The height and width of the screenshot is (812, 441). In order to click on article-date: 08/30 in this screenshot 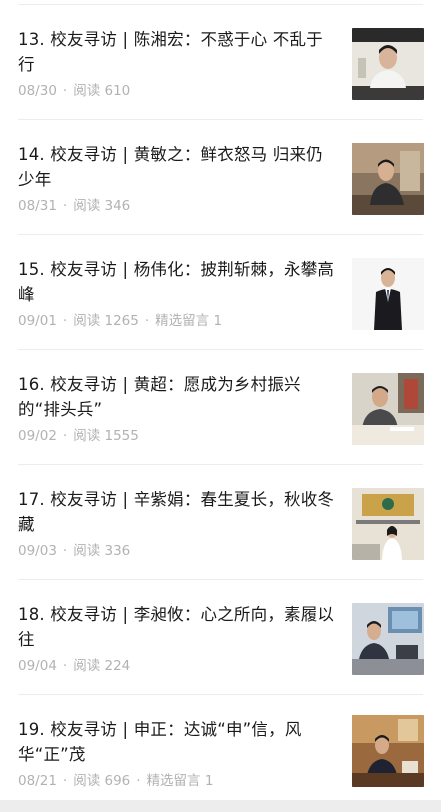, I will do `click(37, 91)`.